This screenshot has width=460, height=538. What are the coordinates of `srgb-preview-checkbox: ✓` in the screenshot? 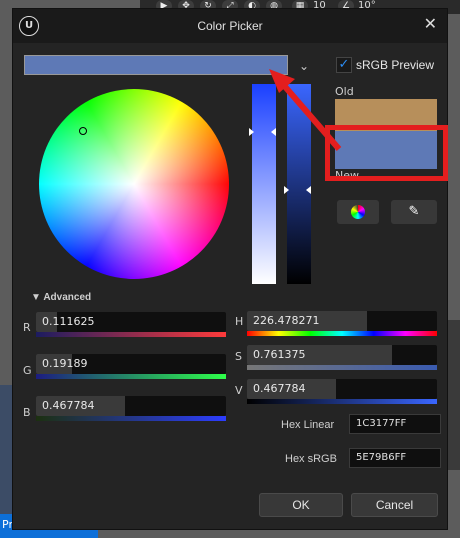 It's located at (344, 65).